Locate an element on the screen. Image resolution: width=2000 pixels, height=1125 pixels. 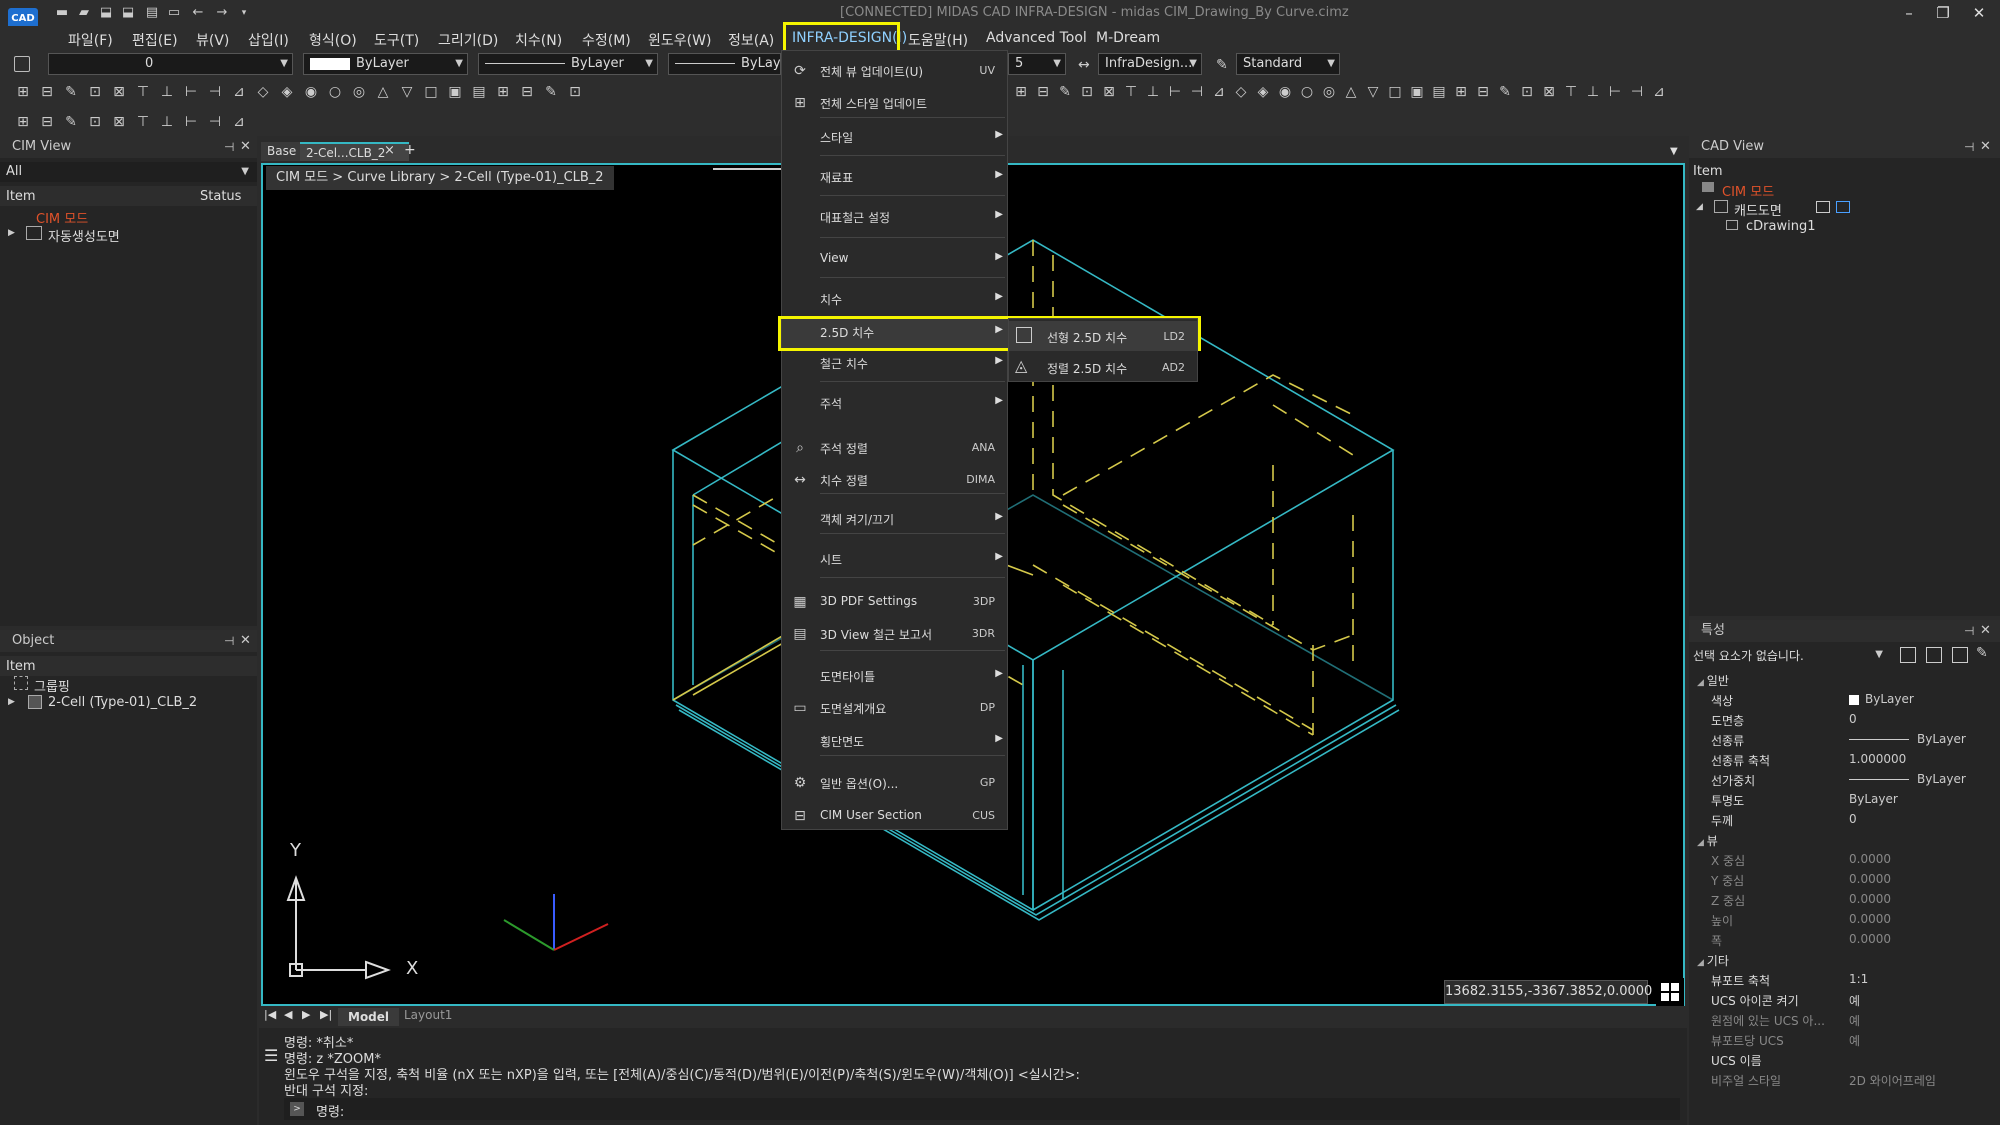
print-icon: ▤ is located at coordinates (152, 13).